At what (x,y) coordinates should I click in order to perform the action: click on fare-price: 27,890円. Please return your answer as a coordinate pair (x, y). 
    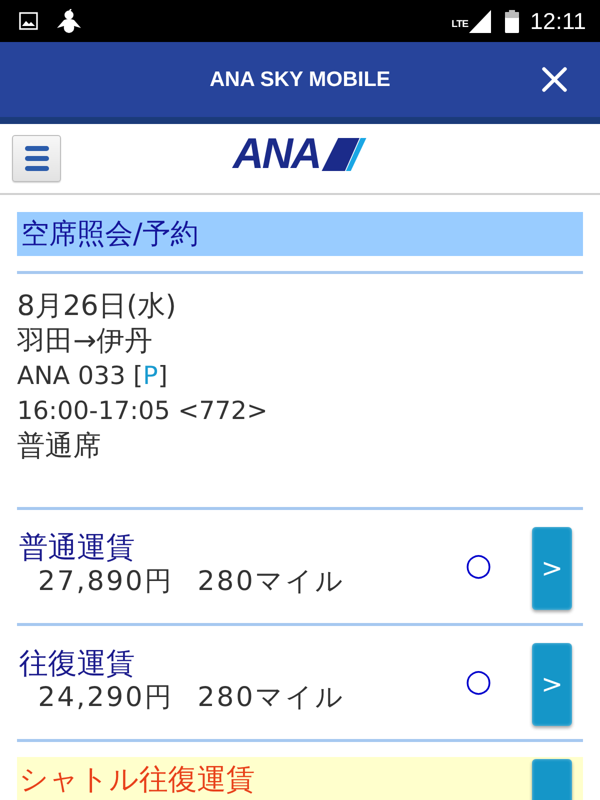
    Looking at the image, I should click on (106, 582).